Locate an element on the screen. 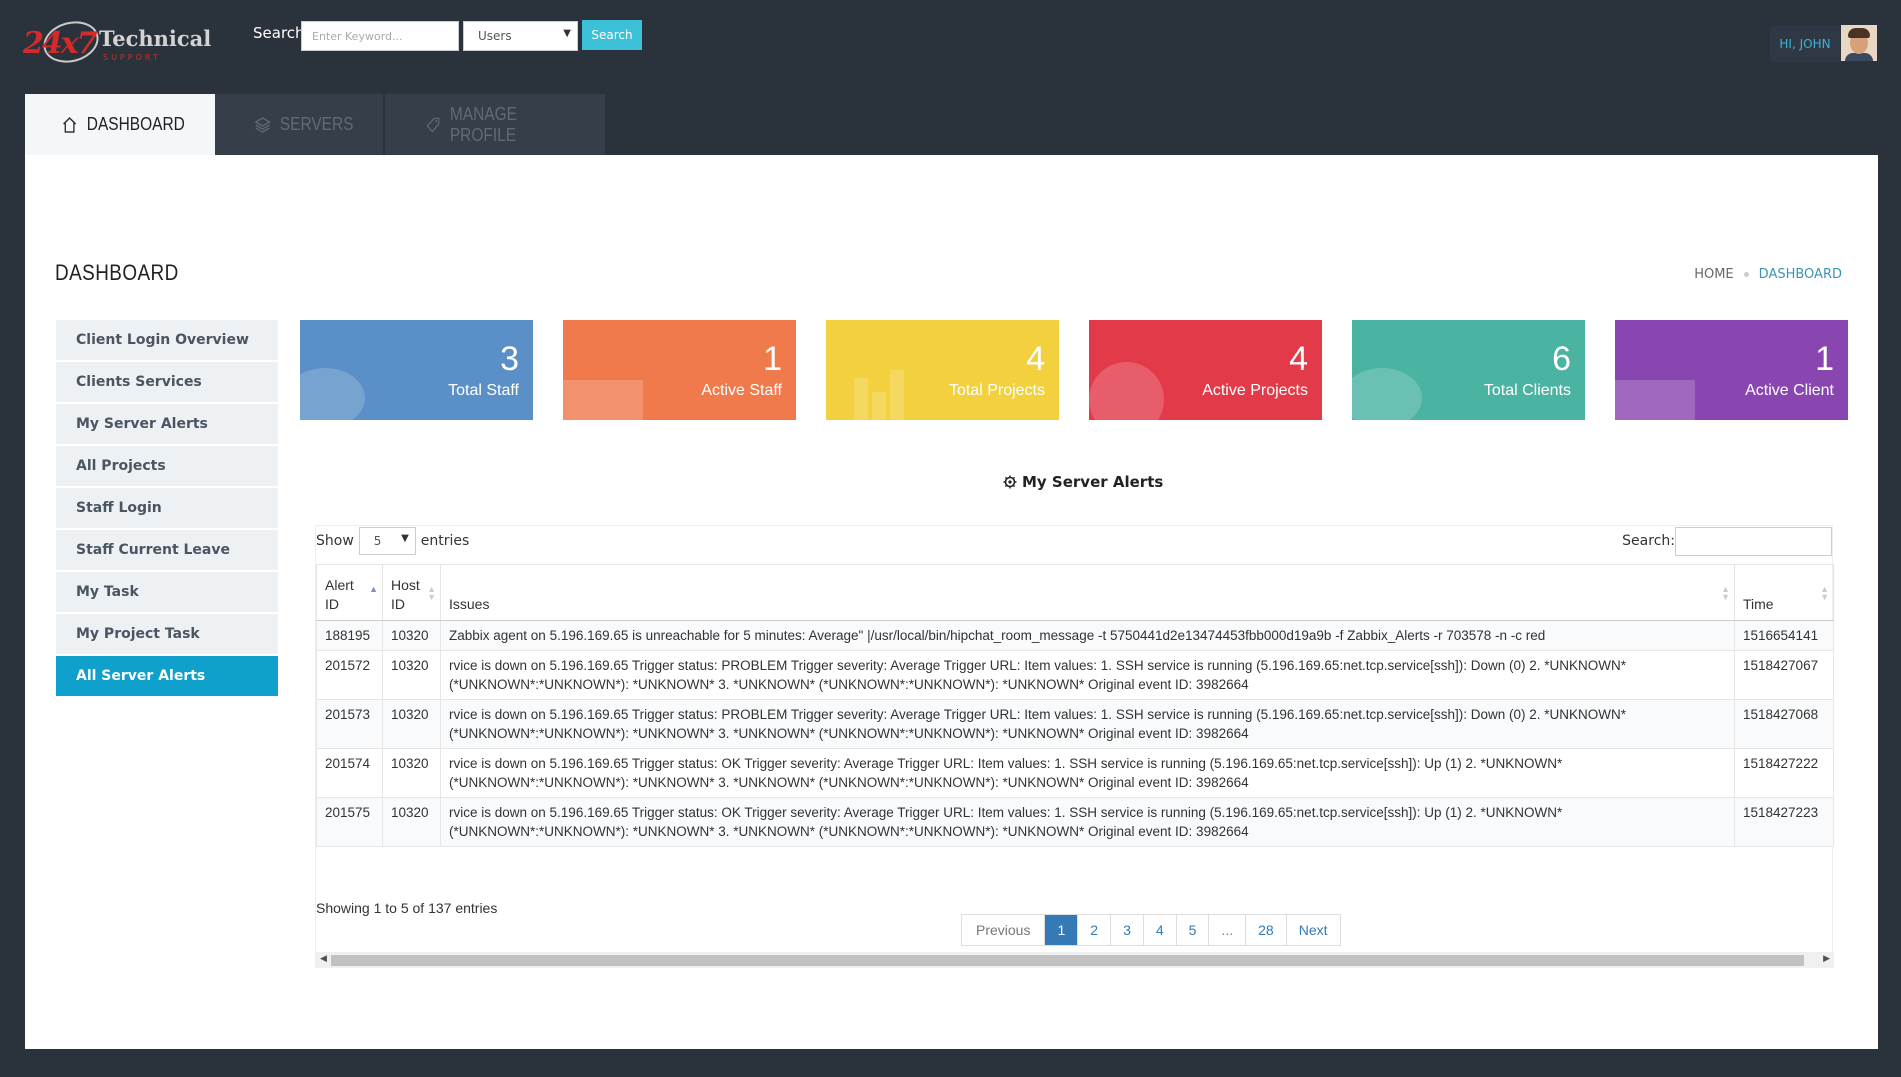 This screenshot has width=1901, height=1077. avatar-hair is located at coordinates (1859, 33).